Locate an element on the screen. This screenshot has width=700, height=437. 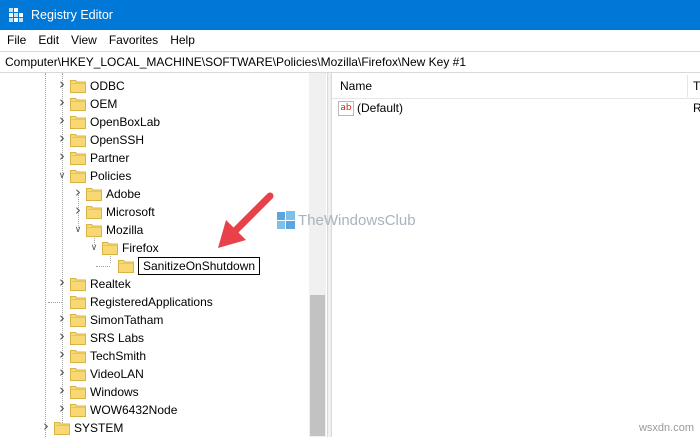
tree-item-label: Adobe is located at coordinates (123, 194).